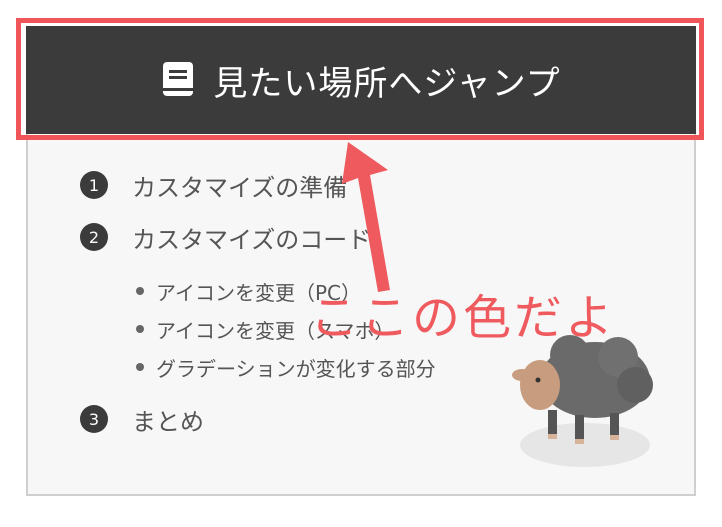 This screenshot has width=722, height=527. What do you see at coordinates (178, 80) in the screenshot?
I see `book-icon` at bounding box center [178, 80].